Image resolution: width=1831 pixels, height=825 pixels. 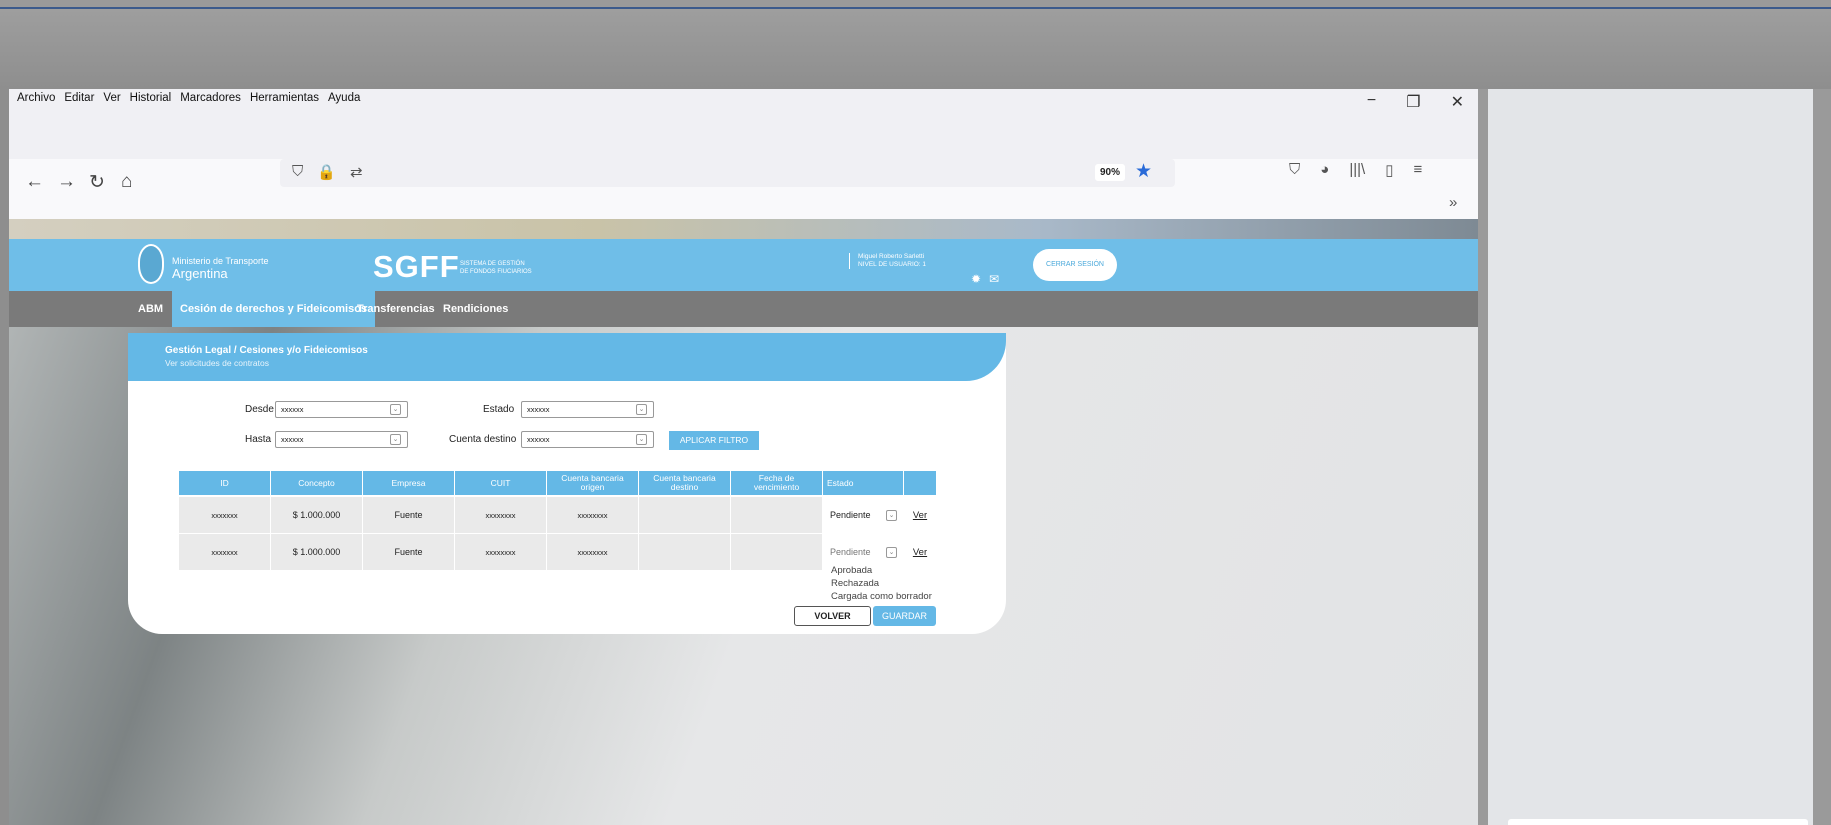 What do you see at coordinates (777, 483) in the screenshot?
I see `th-fecha: Fecha de vencimiento` at bounding box center [777, 483].